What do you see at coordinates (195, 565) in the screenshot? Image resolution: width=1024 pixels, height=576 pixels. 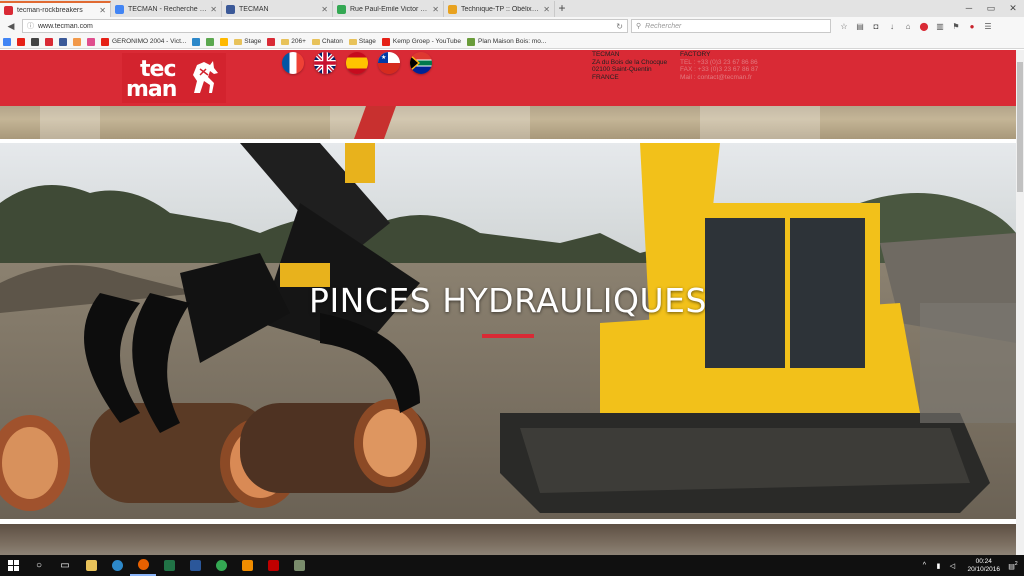 I see `word-icon` at bounding box center [195, 565].